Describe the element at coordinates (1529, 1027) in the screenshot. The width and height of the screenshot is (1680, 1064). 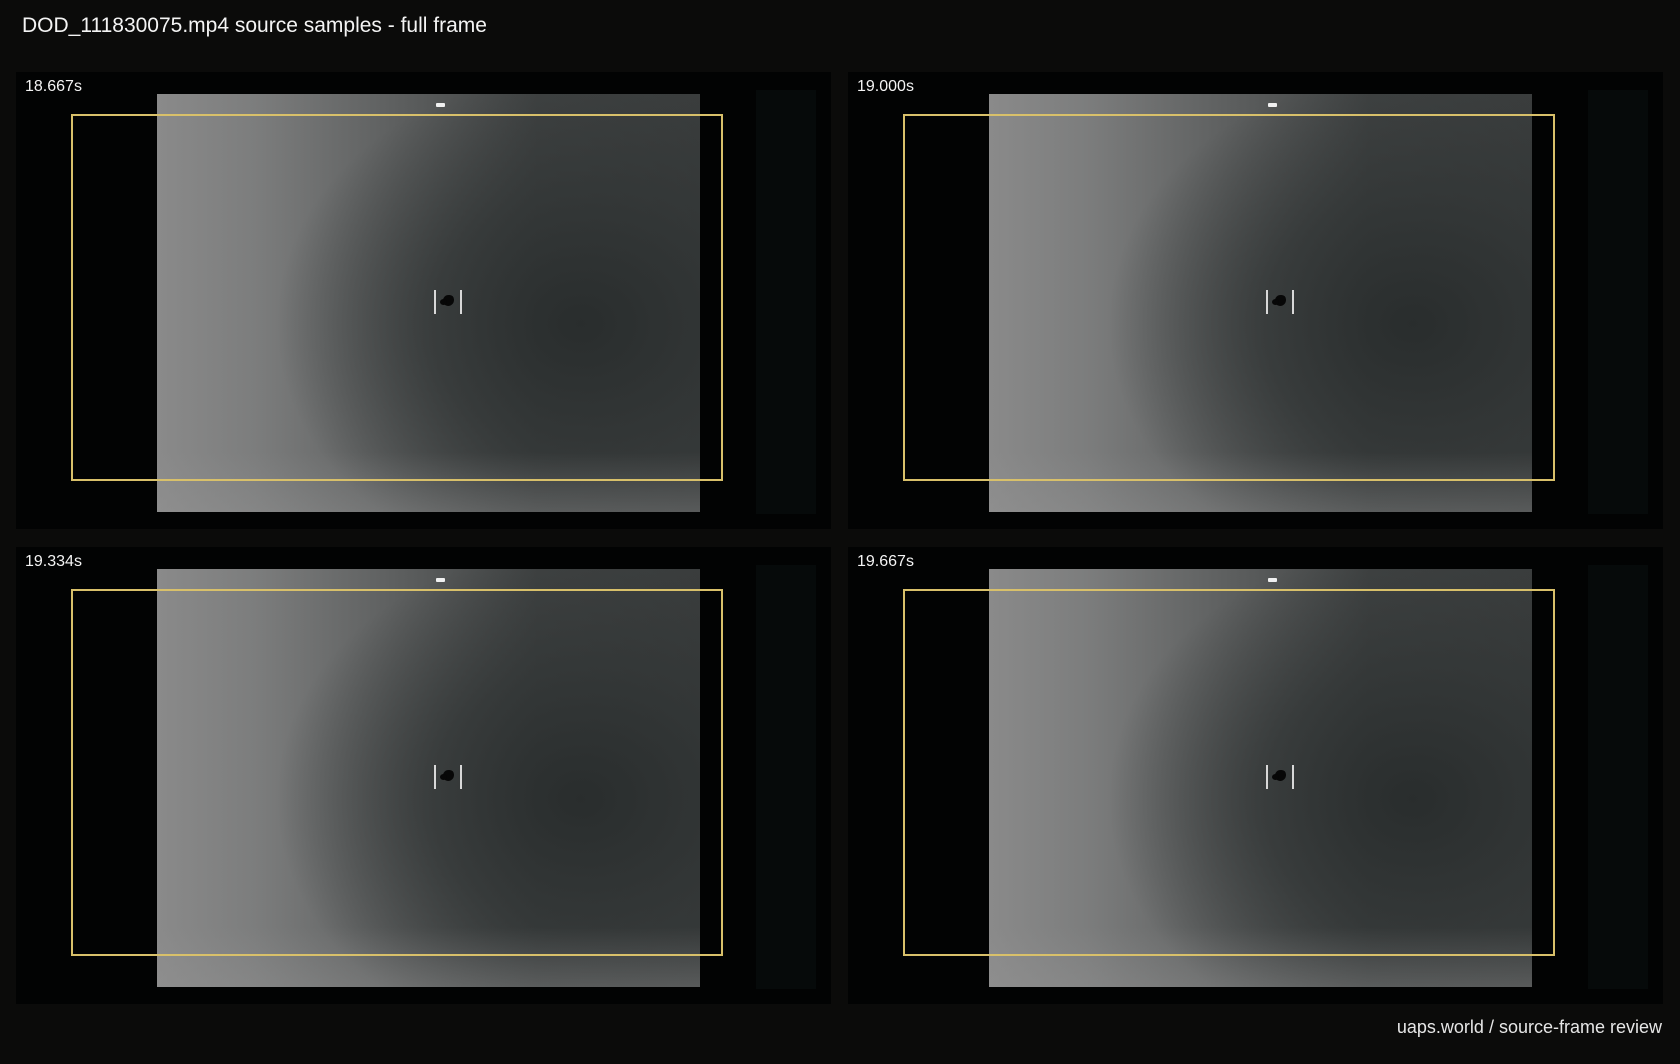
I see `footer-credit: uaps.world / source-frame review` at that location.